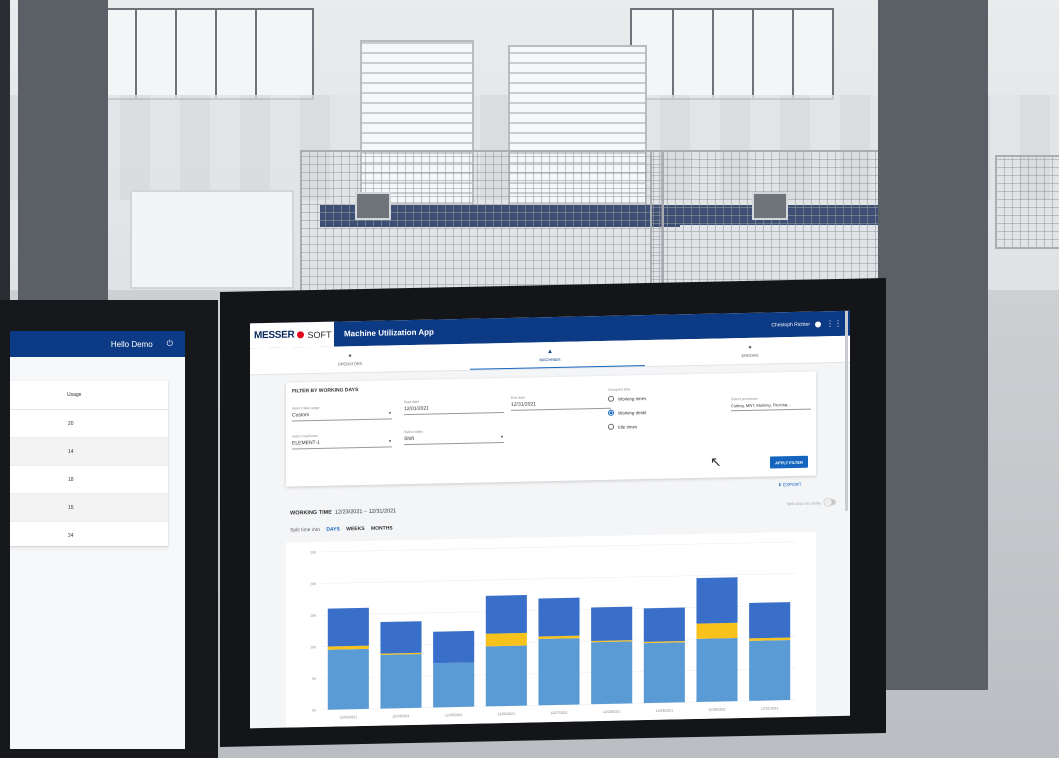  What do you see at coordinates (834, 322) in the screenshot?
I see `grid-menu-icon: ⋮⋮` at bounding box center [834, 322].